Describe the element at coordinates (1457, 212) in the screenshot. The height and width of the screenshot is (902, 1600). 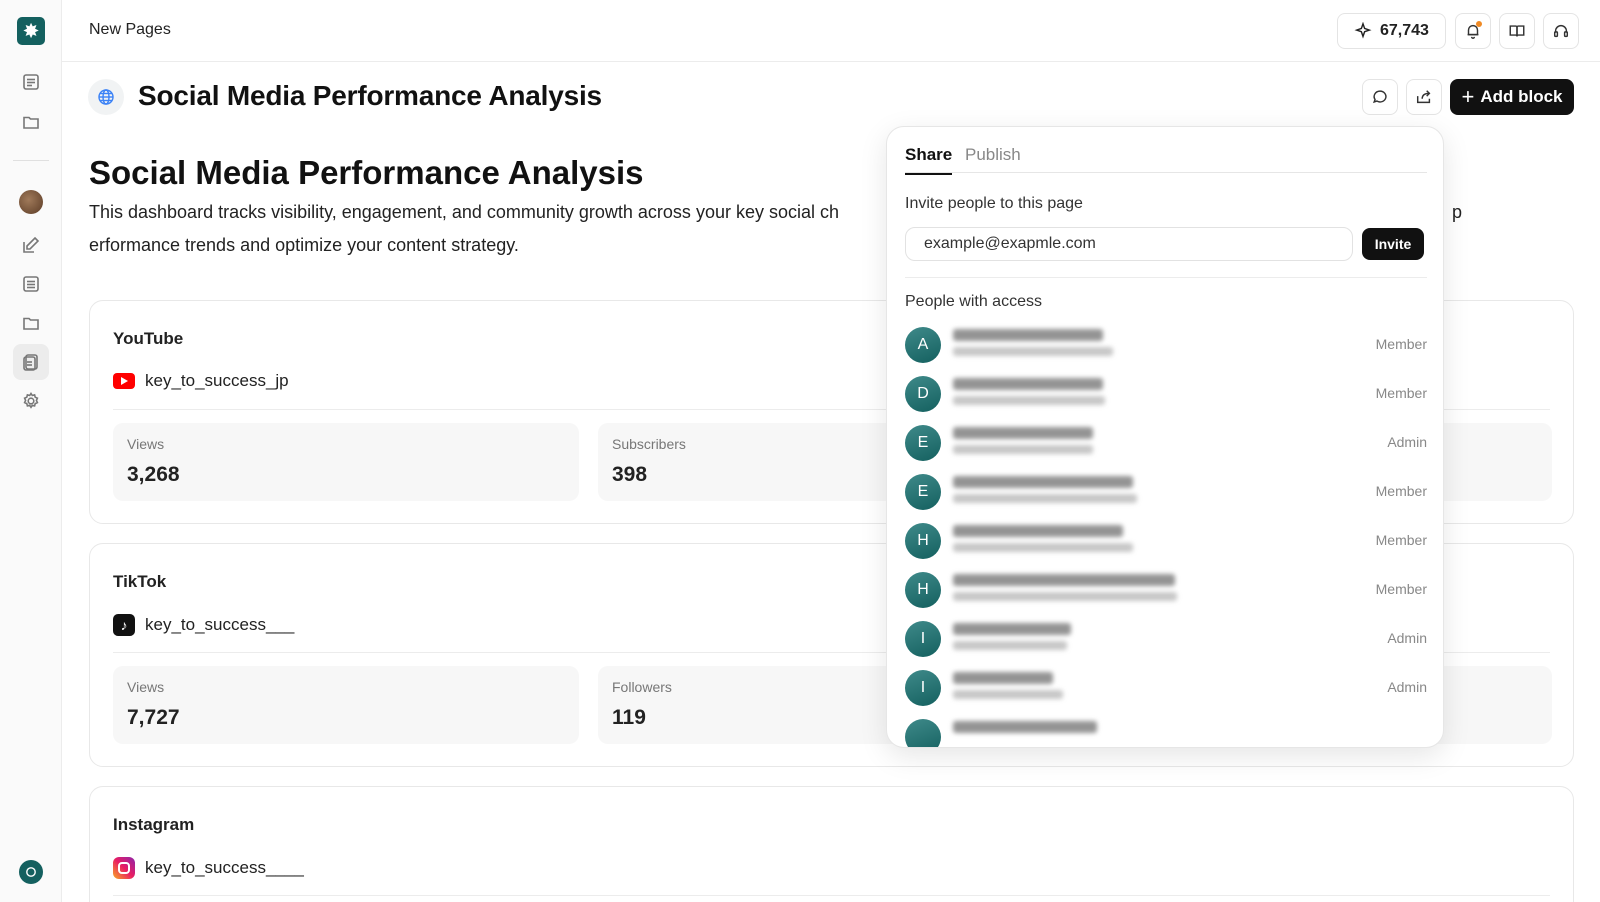
I see `description-line-1-tail: p` at that location.